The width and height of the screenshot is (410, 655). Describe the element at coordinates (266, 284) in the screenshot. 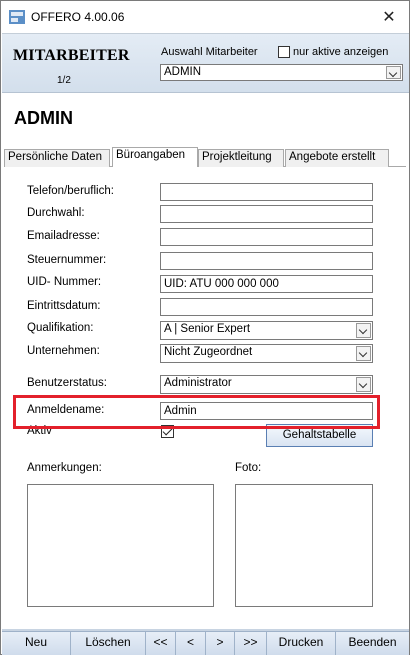

I see `uid-input: UID: ATU 000 000 000` at that location.